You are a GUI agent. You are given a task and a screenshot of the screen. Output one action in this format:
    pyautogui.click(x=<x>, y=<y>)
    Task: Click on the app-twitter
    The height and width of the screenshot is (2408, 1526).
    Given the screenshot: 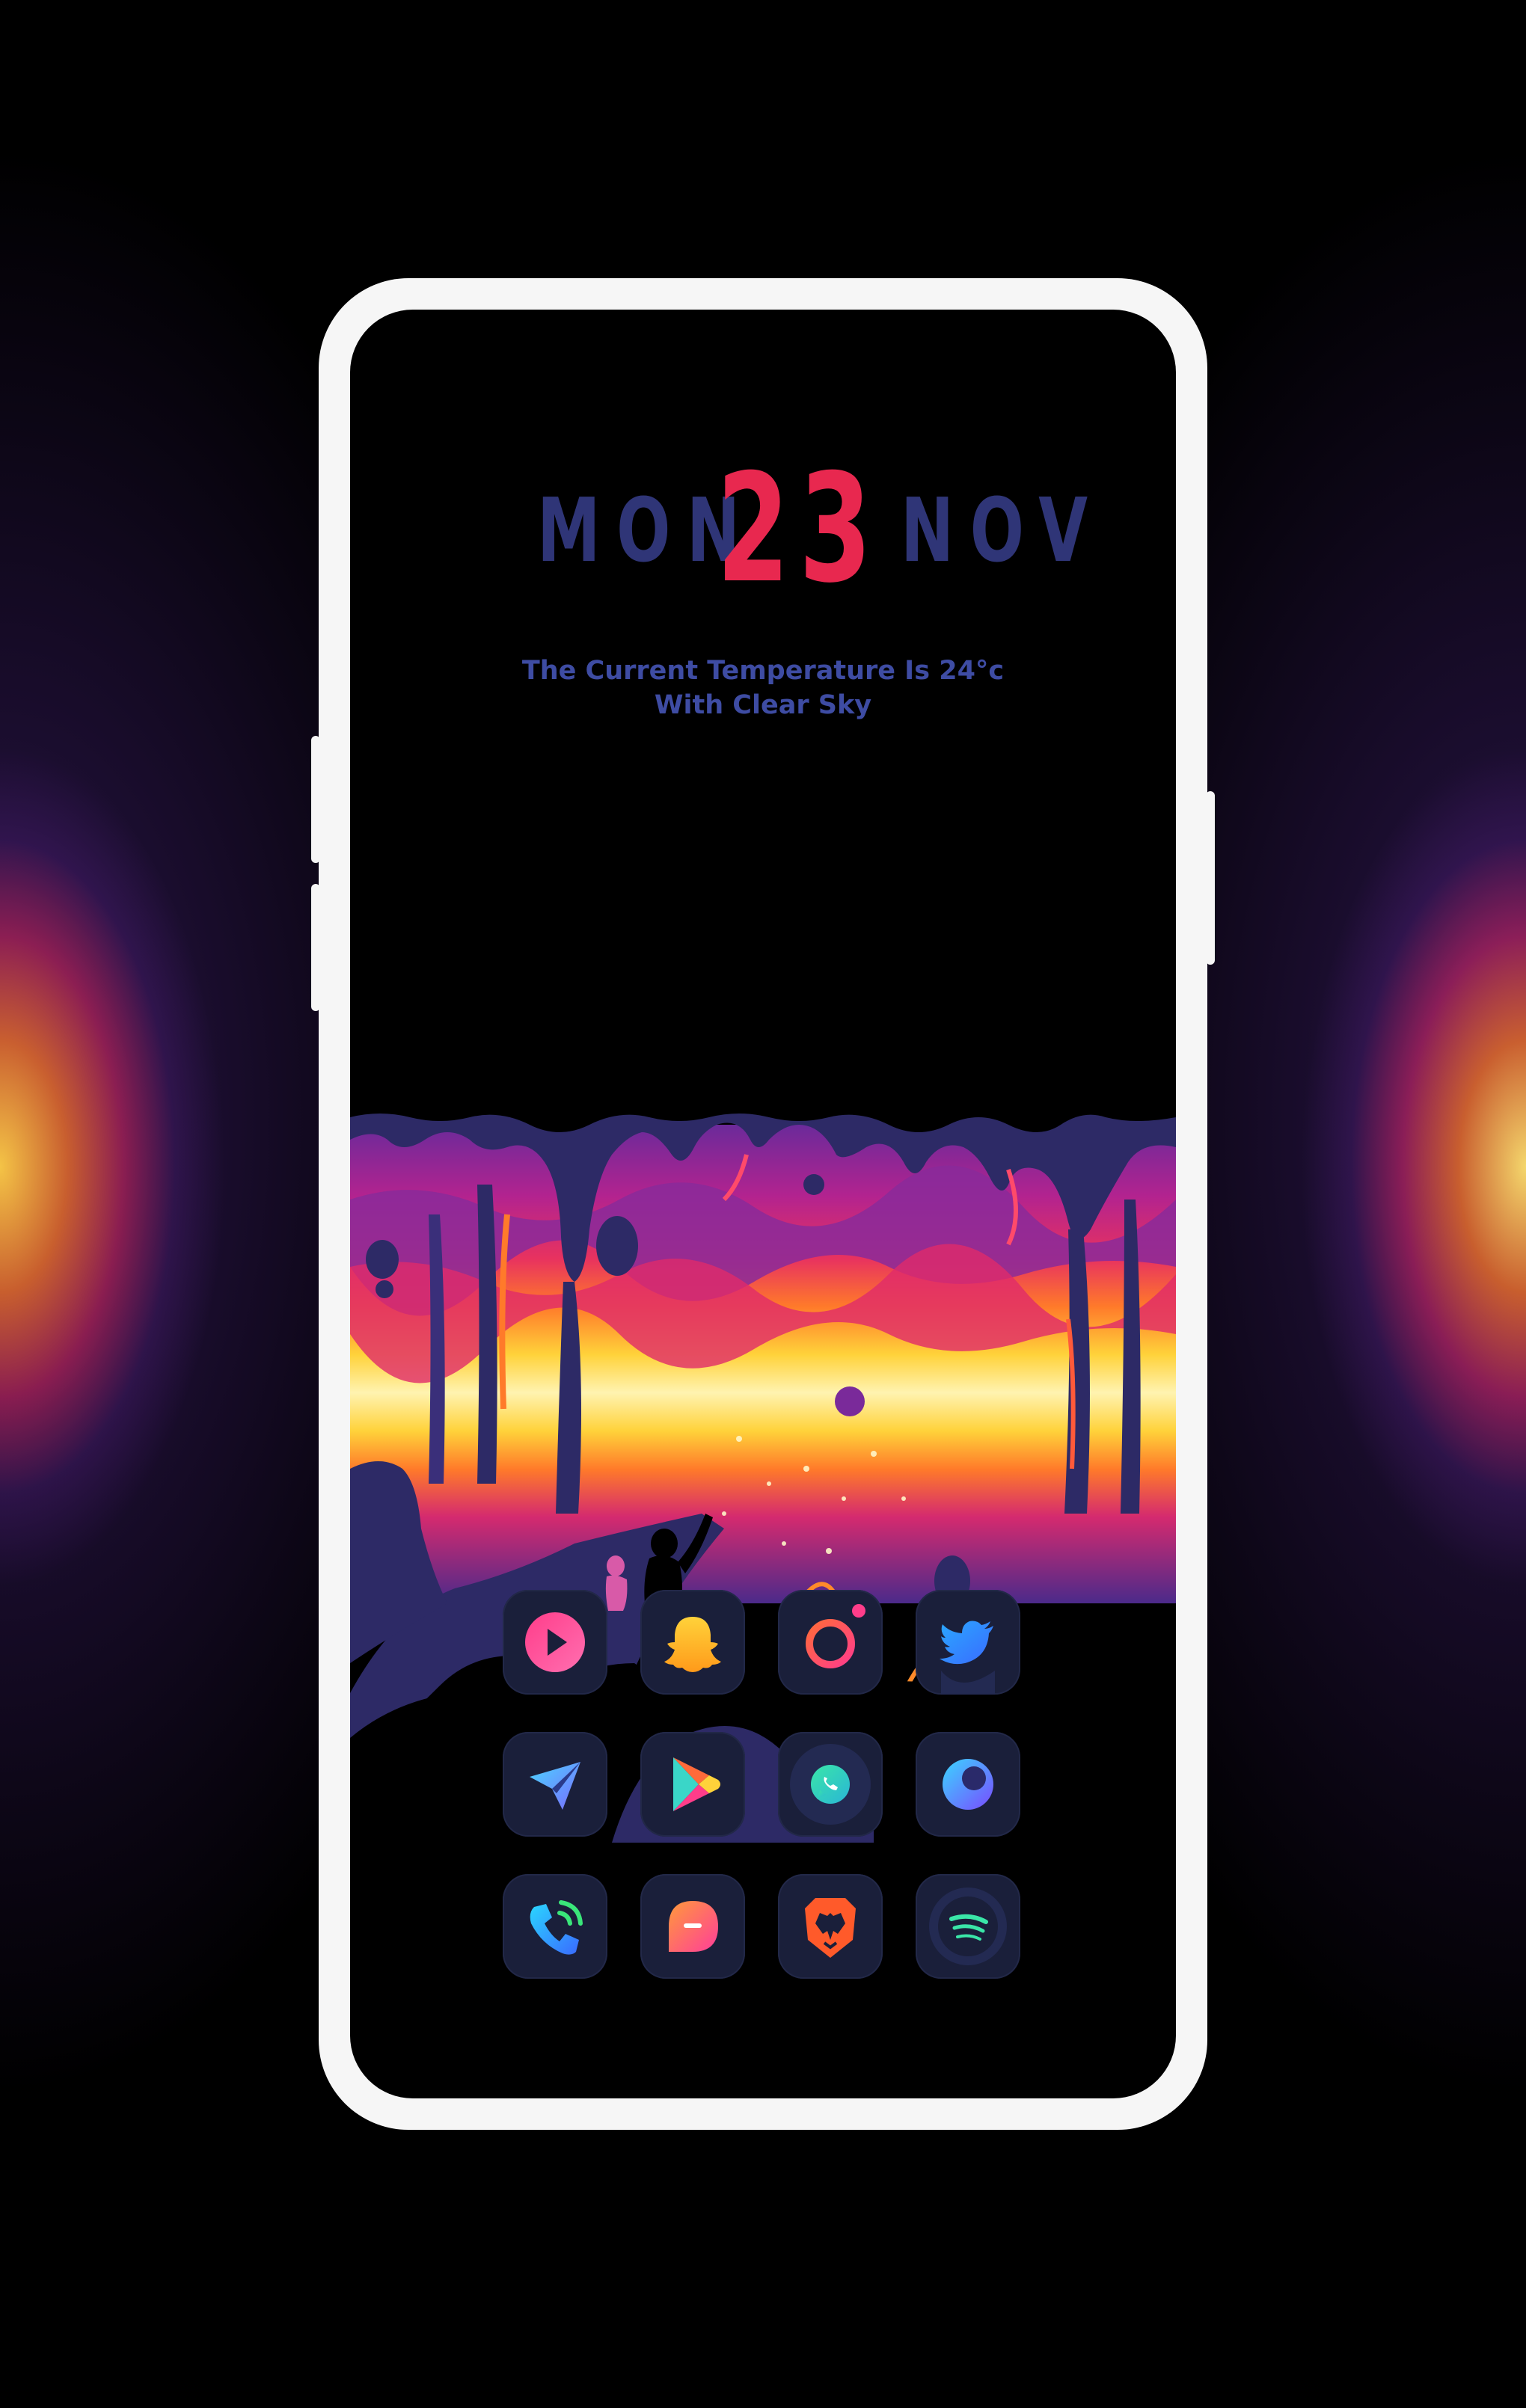 What is the action you would take?
    pyautogui.click(x=968, y=1642)
    